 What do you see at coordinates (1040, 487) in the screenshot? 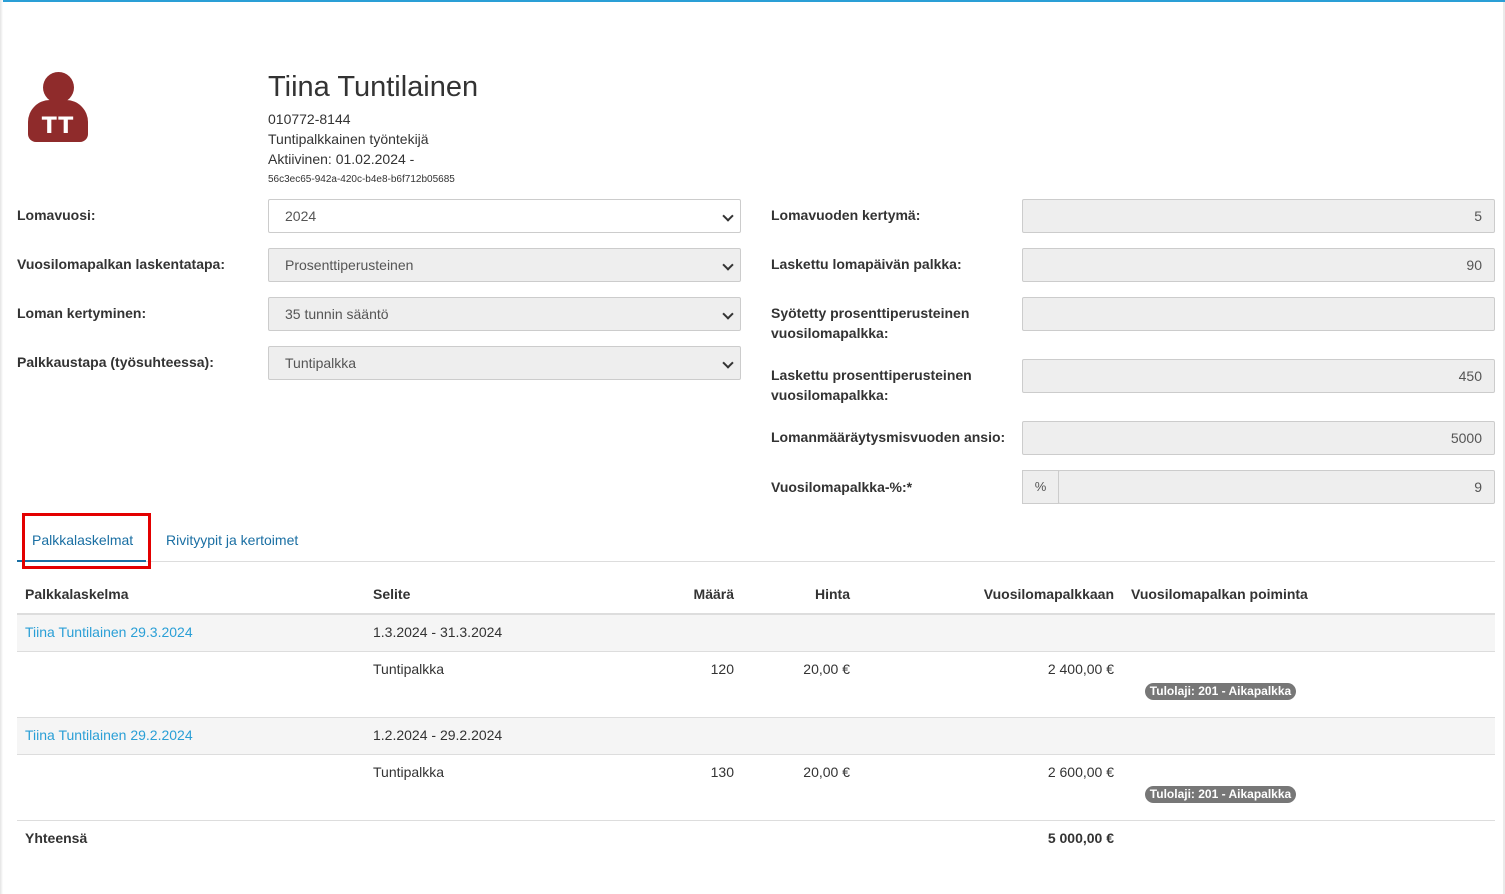
I see `percent-addon: %` at bounding box center [1040, 487].